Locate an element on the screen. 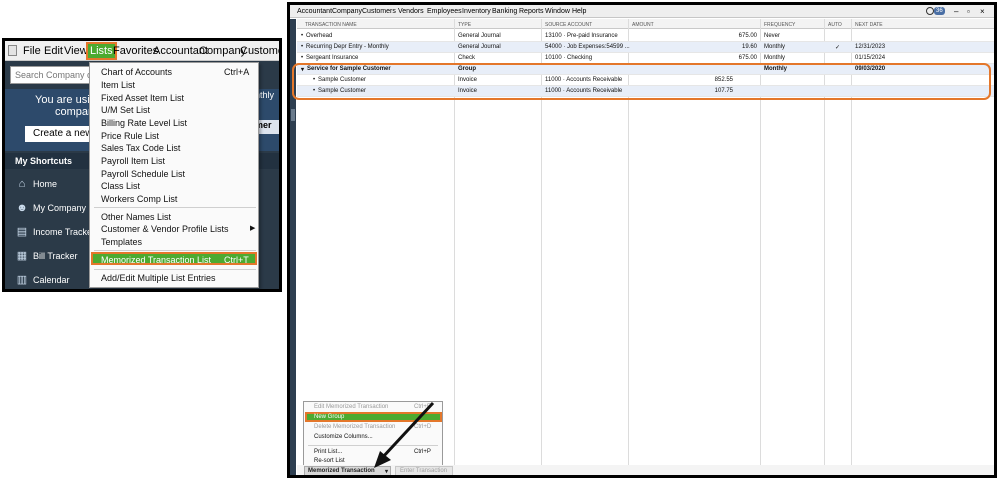 The width and height of the screenshot is (999, 482). memorized-transaction-button: Memorized Transaction ▾ is located at coordinates (347, 470).